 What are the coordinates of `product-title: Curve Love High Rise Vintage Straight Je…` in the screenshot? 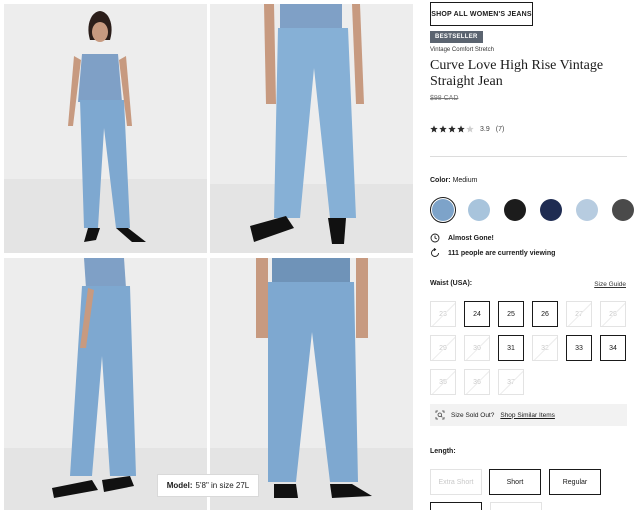 It's located at (517, 73).